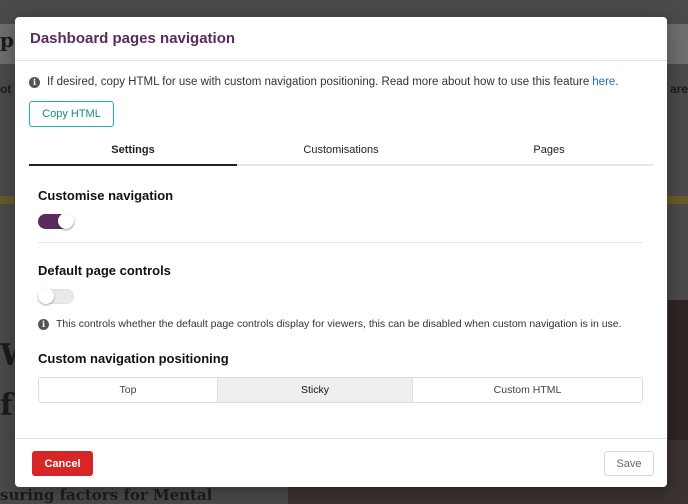  Describe the element at coordinates (71, 114) in the screenshot. I see `copy-html-button: Copy HTML` at that location.